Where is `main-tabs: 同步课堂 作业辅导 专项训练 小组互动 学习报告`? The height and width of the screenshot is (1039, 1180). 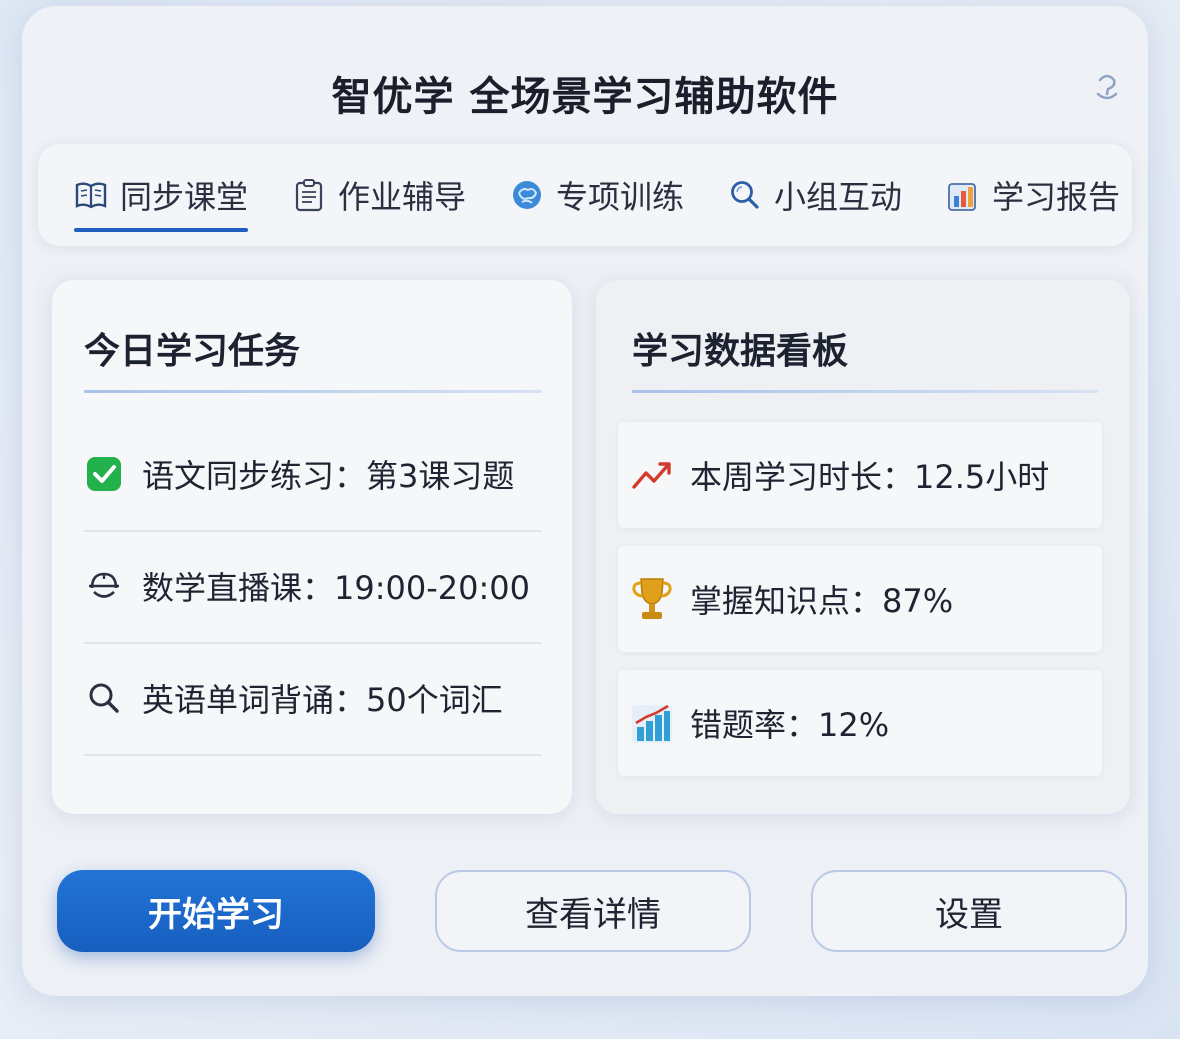 main-tabs: 同步课堂 作业辅导 专项训练 小组互动 学习报告 is located at coordinates (585, 195).